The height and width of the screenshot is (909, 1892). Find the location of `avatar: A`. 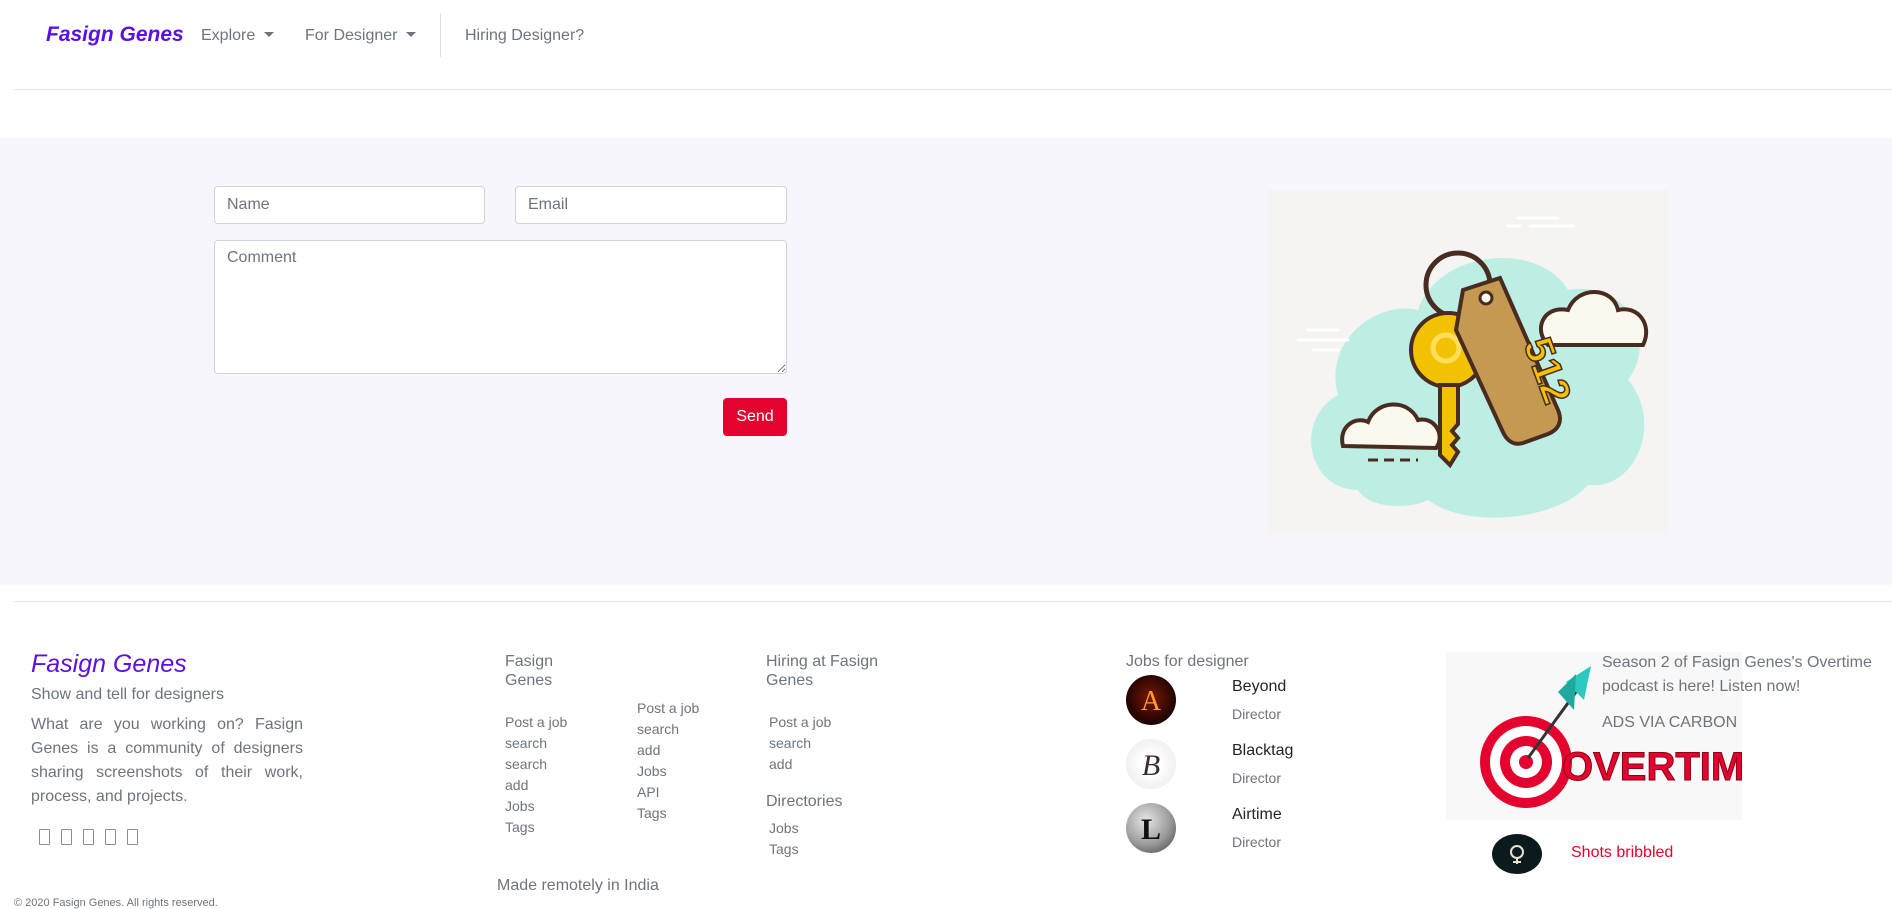

avatar: A is located at coordinates (1151, 700).